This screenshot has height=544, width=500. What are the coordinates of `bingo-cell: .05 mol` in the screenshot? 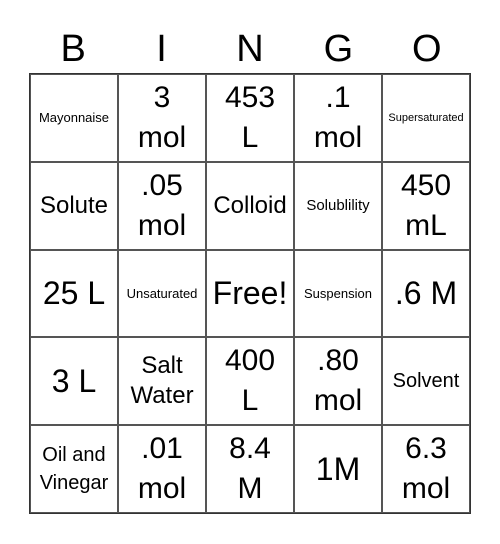 It's located at (162, 205).